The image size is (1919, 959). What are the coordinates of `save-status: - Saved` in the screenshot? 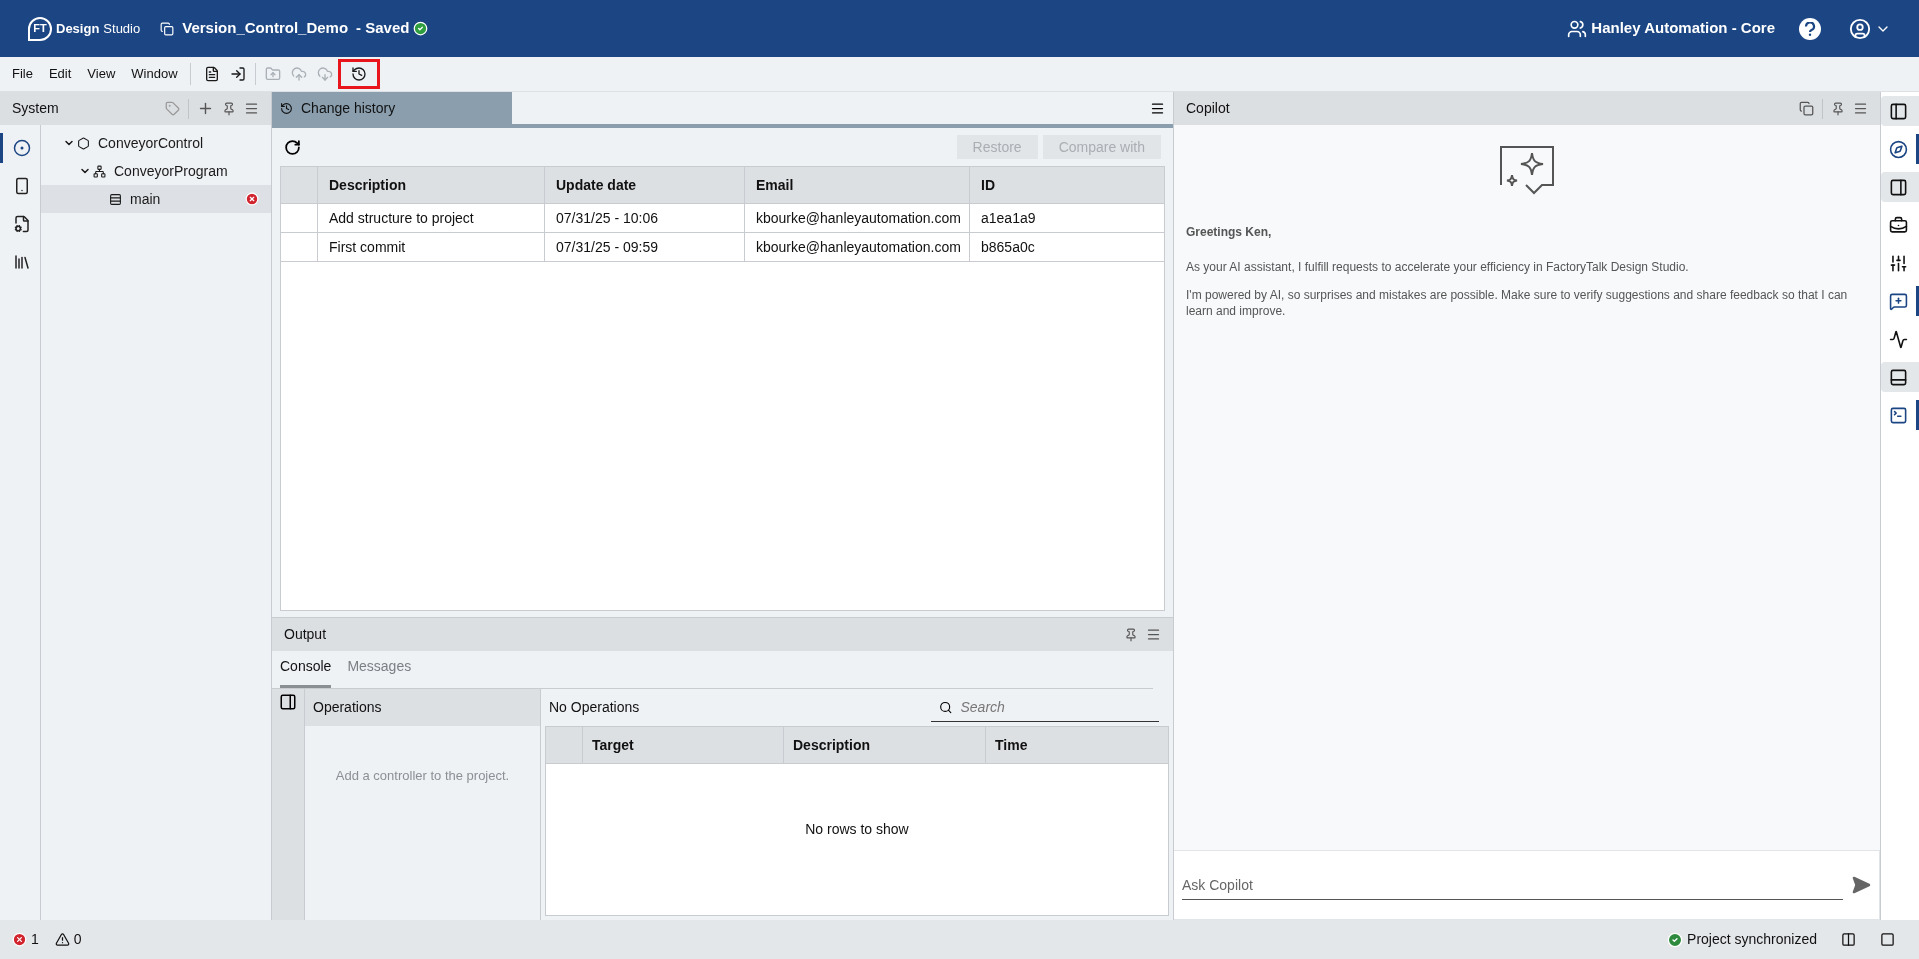 It's located at (383, 28).